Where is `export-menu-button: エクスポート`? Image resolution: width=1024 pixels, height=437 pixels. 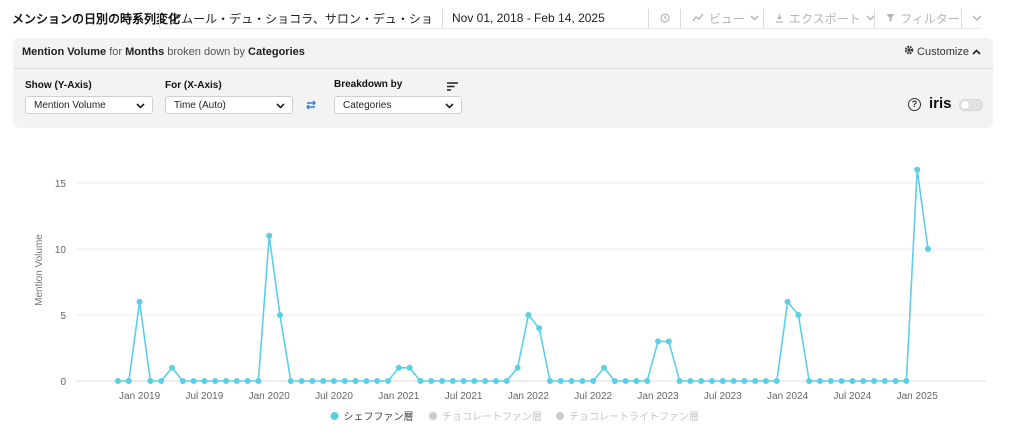
export-menu-button: エクスポート is located at coordinates (825, 18).